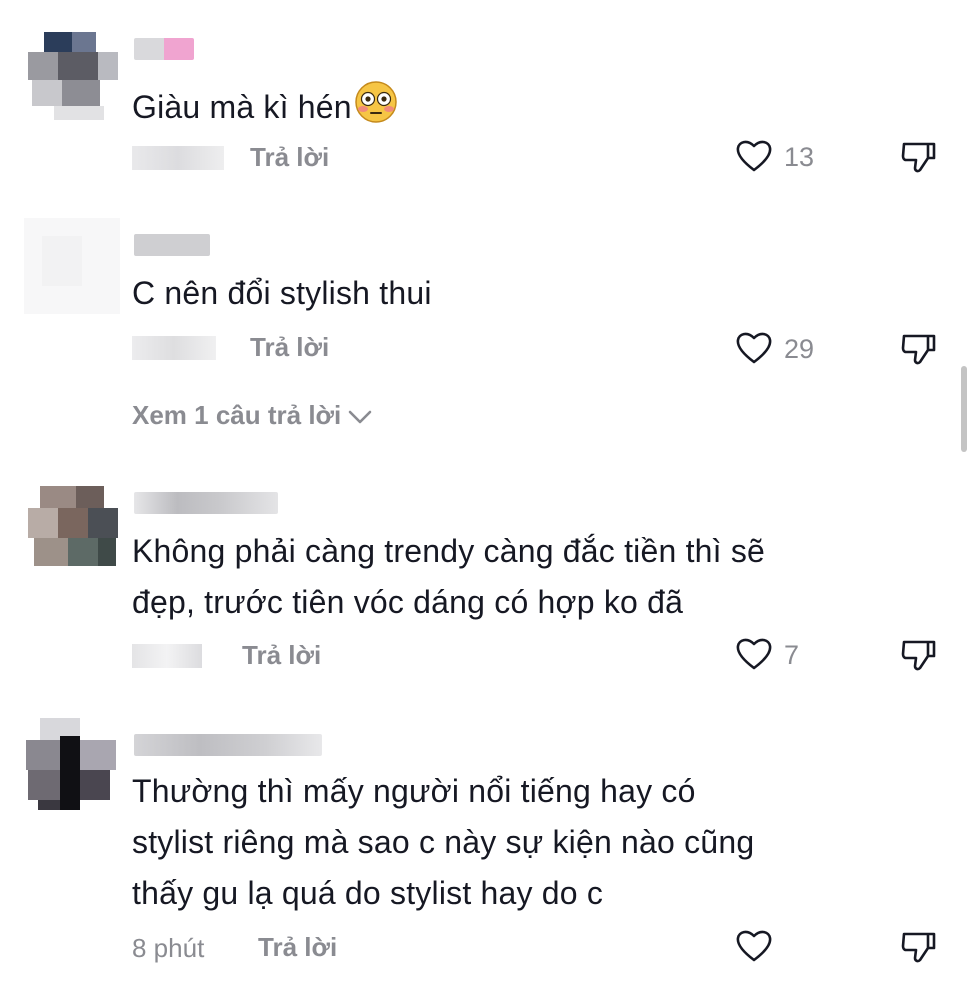  I want to click on like-count: 13, so click(799, 157).